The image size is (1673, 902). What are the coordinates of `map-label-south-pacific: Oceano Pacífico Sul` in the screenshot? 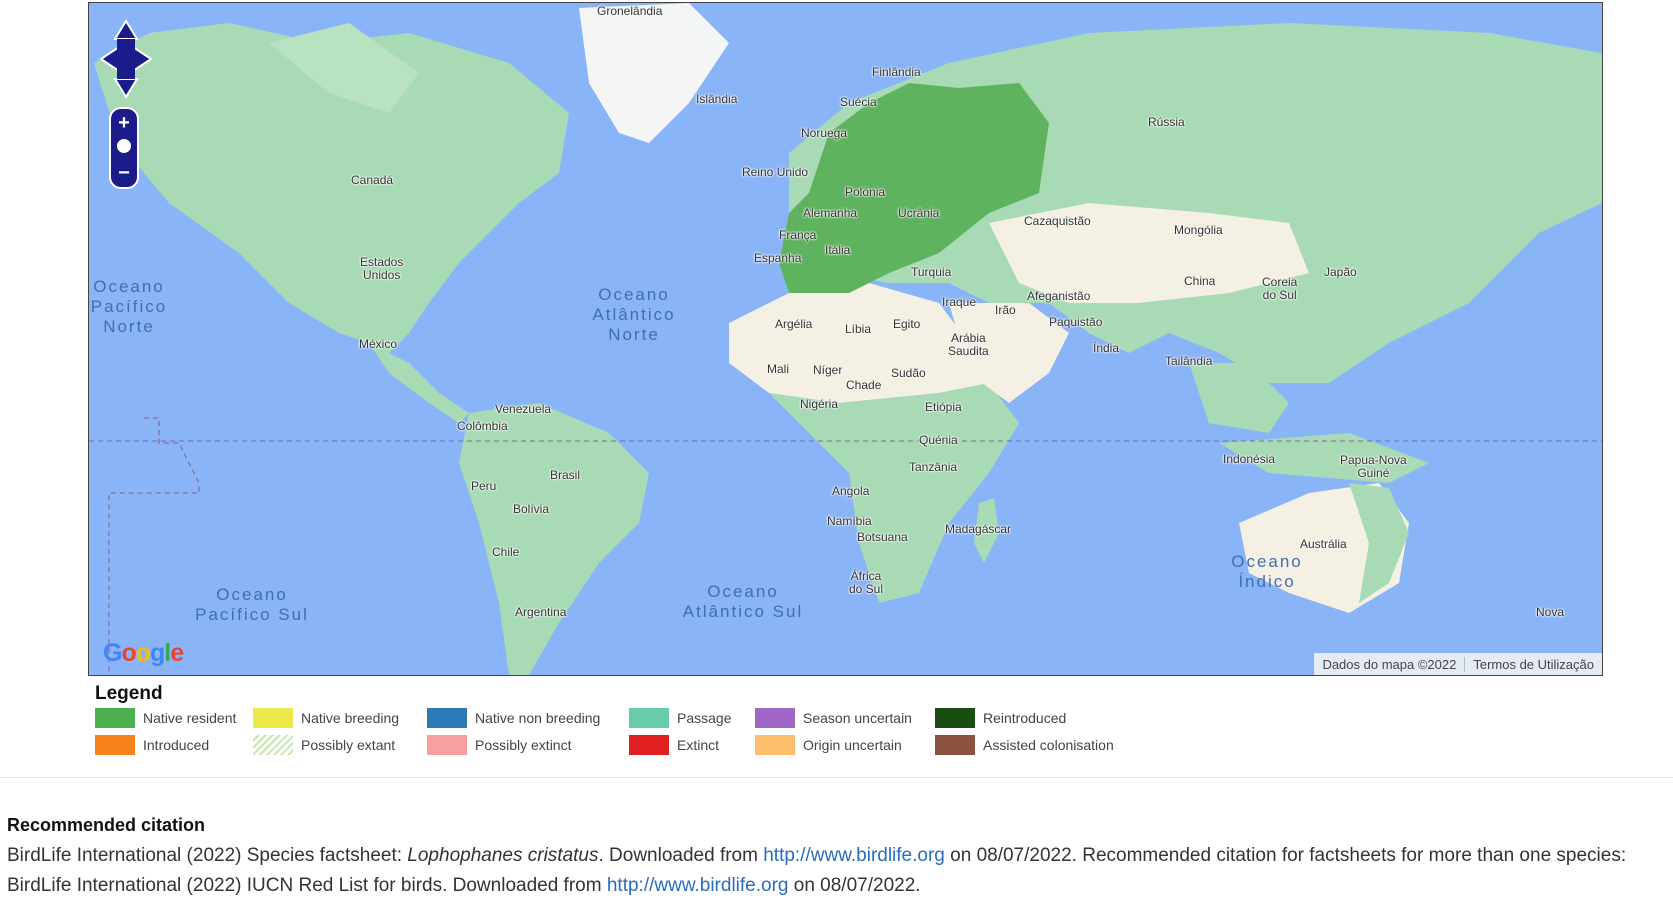 It's located at (252, 604).